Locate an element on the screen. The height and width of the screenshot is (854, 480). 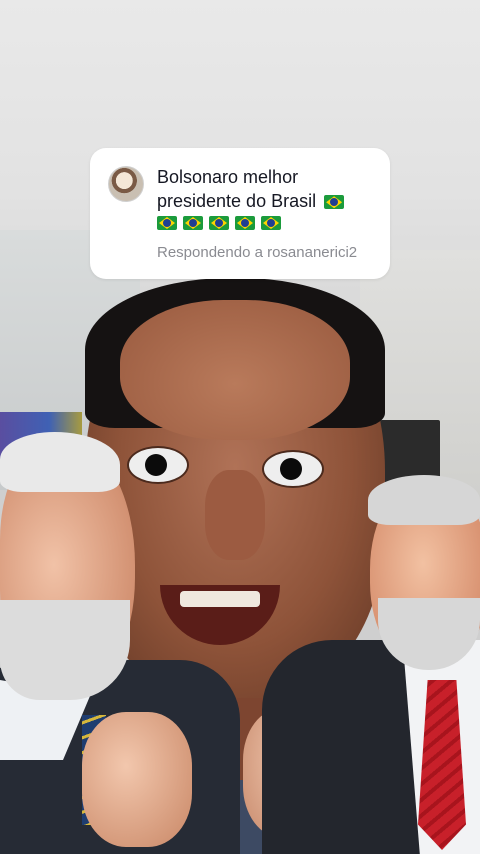
left-fist is located at coordinates (137, 779).